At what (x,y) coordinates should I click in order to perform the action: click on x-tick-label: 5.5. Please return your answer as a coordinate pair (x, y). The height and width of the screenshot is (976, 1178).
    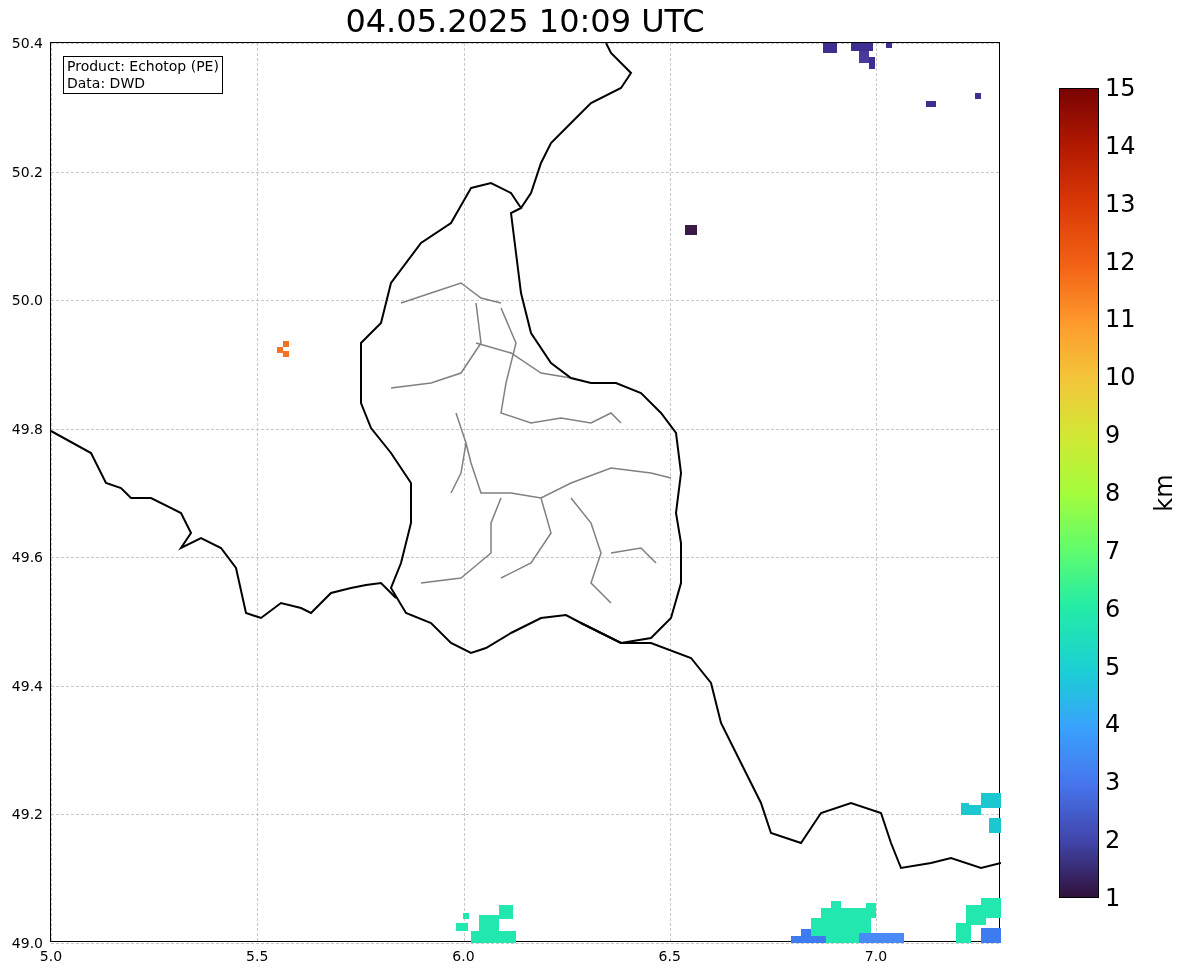
    Looking at the image, I should click on (257, 956).